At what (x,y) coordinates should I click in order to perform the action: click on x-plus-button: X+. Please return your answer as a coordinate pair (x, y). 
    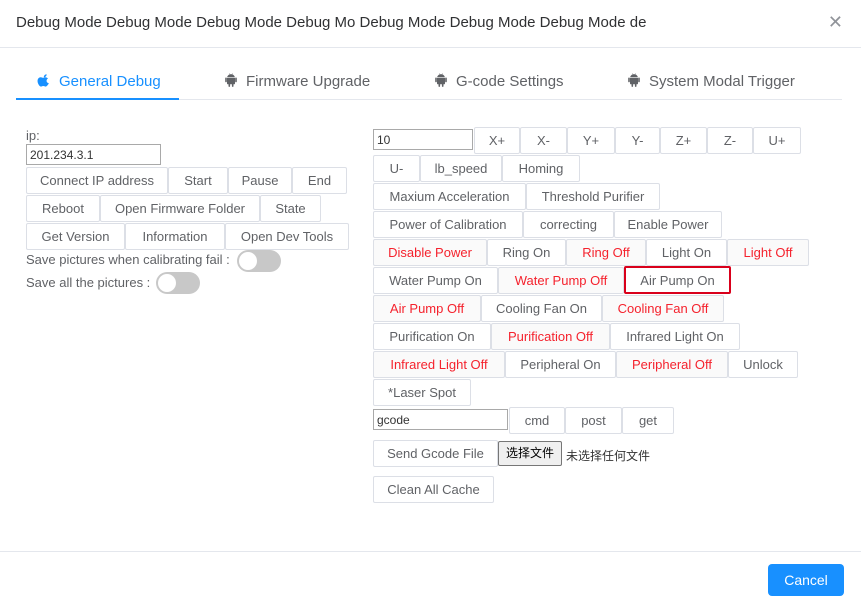
    Looking at the image, I should click on (497, 140).